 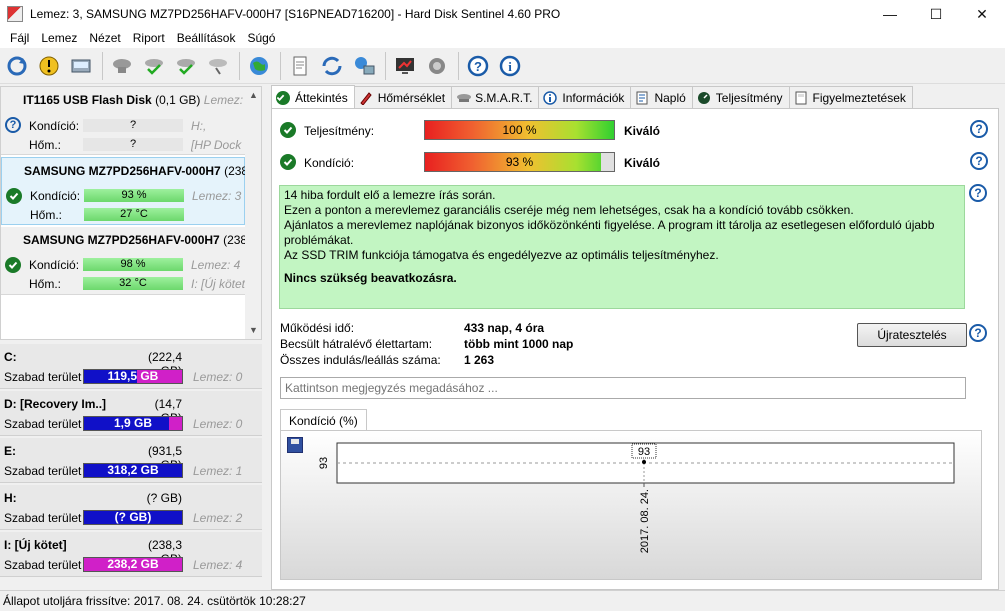 What do you see at coordinates (17, 66) in the screenshot?
I see `refresh-icon` at bounding box center [17, 66].